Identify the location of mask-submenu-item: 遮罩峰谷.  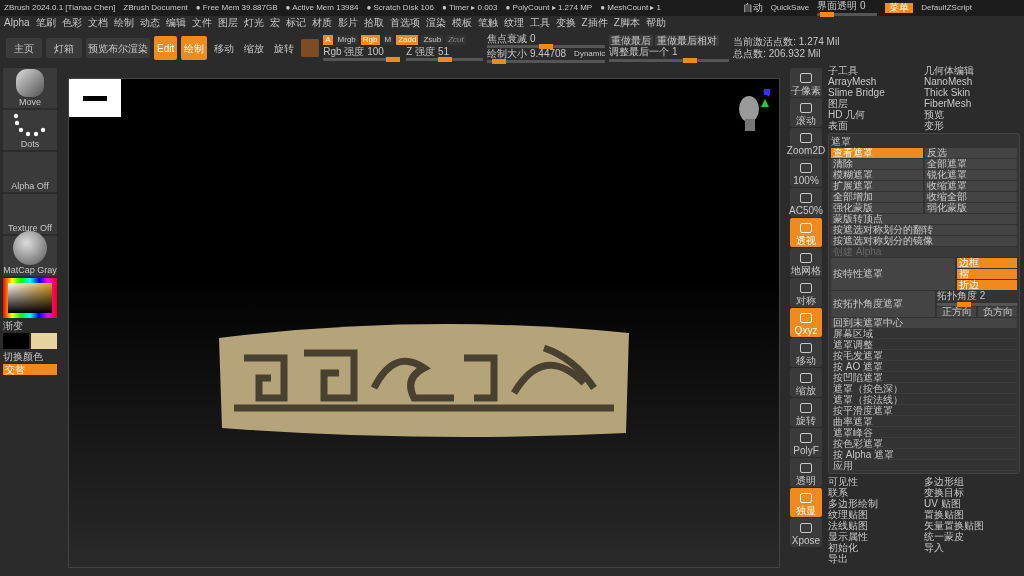
(924, 433).